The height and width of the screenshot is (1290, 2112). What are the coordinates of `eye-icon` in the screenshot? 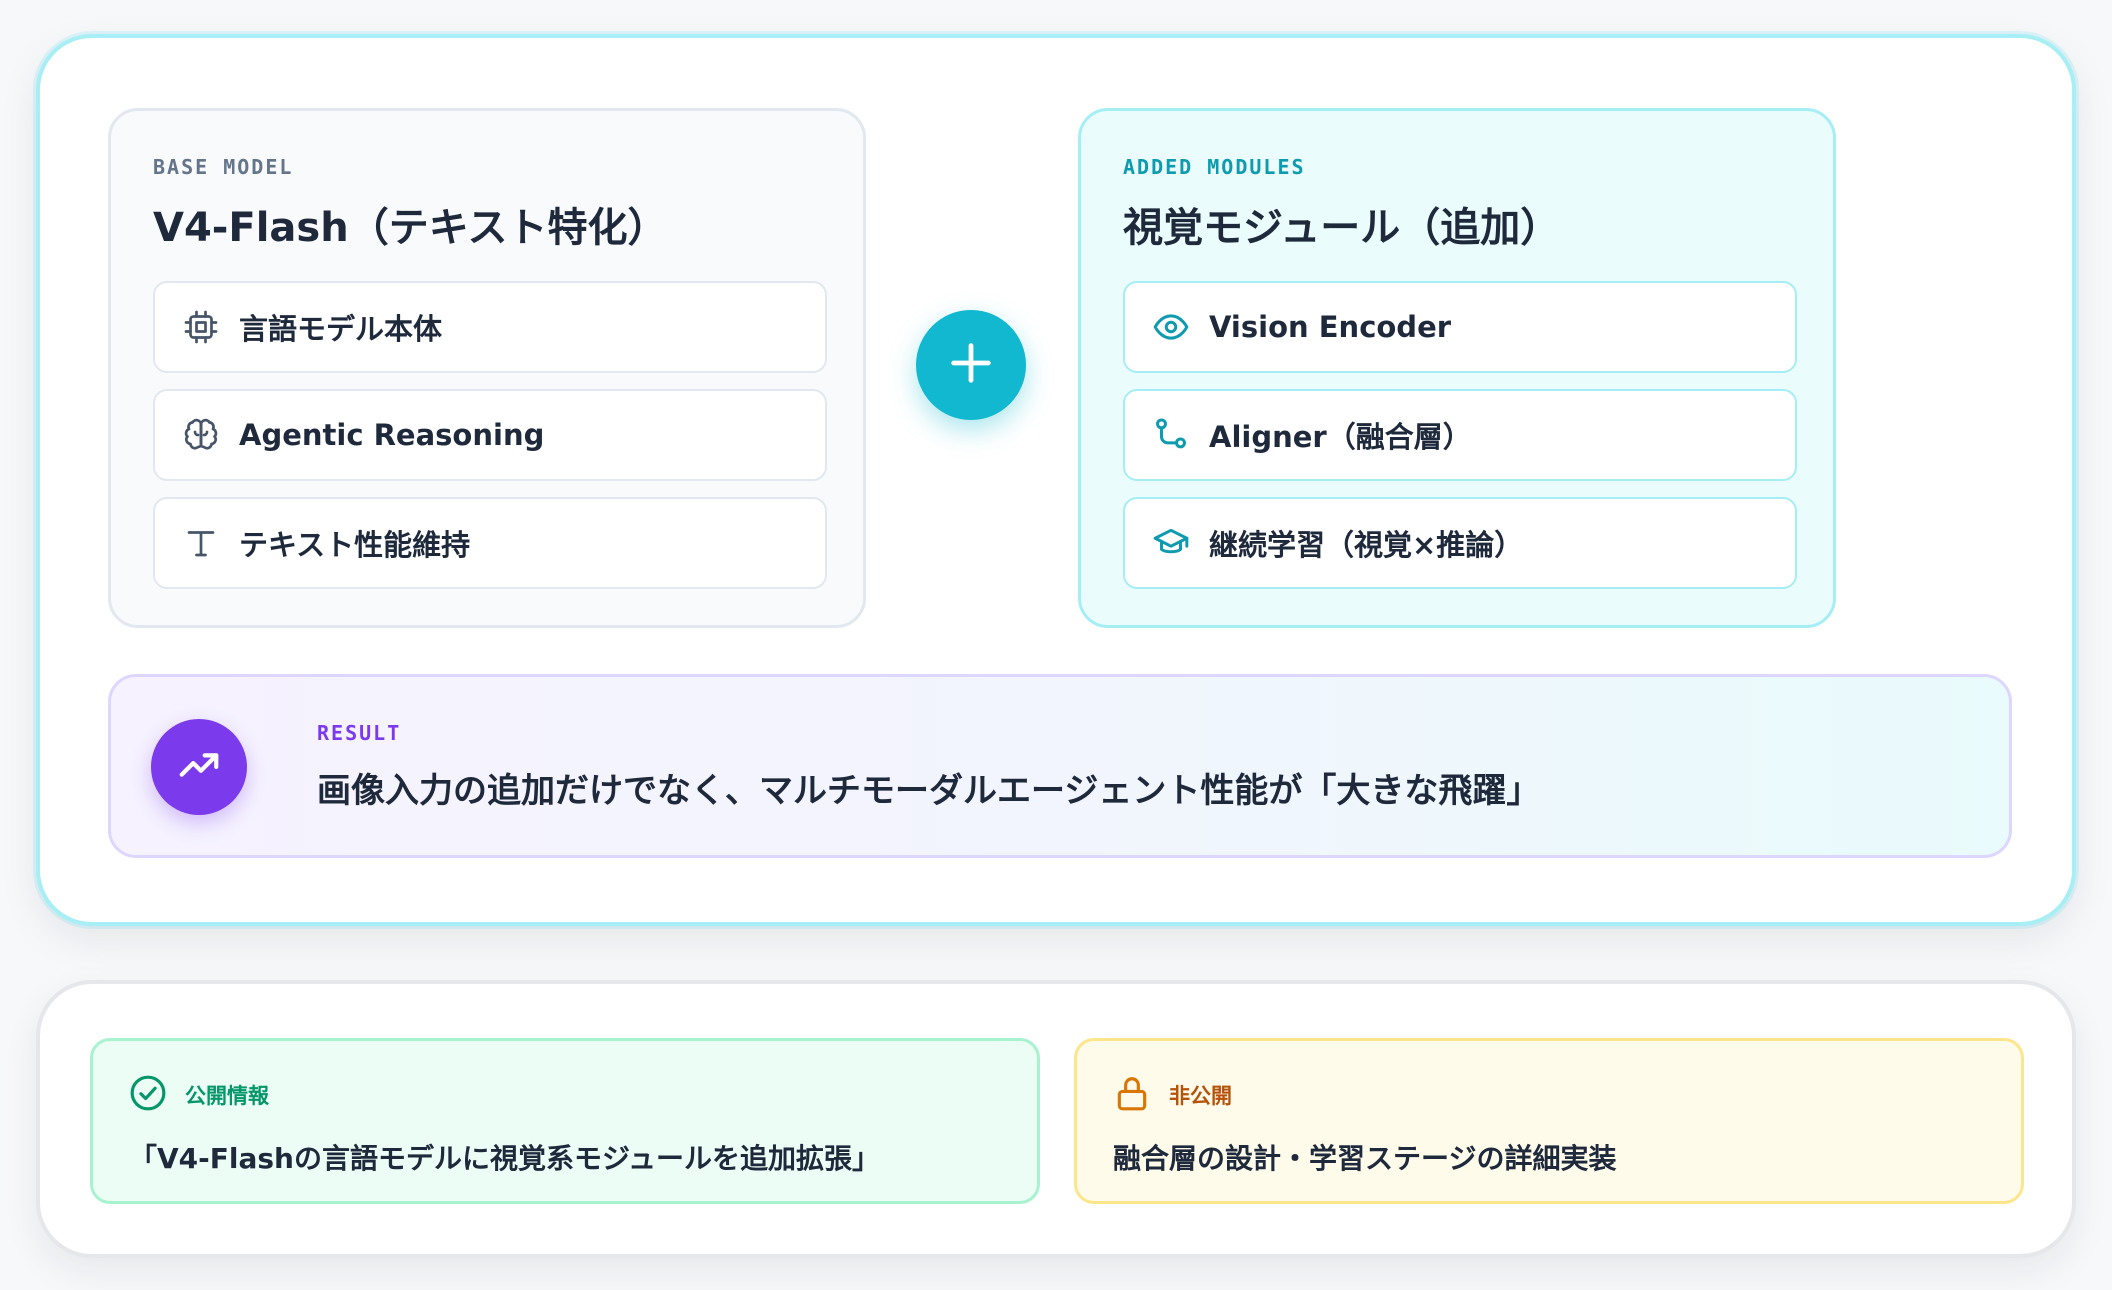 It's located at (1171, 327).